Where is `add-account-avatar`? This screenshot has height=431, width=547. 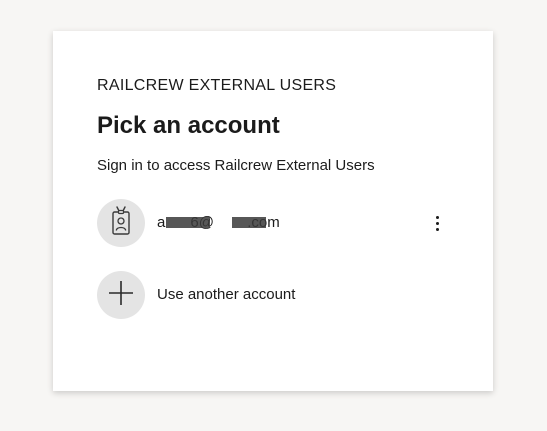 add-account-avatar is located at coordinates (121, 295).